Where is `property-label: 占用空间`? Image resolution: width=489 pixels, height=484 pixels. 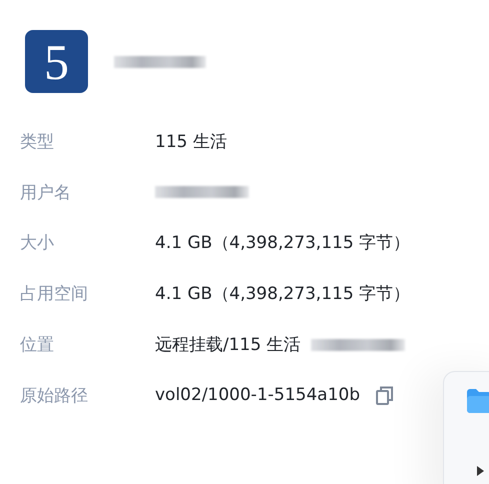 property-label: 占用空间 is located at coordinates (54, 294).